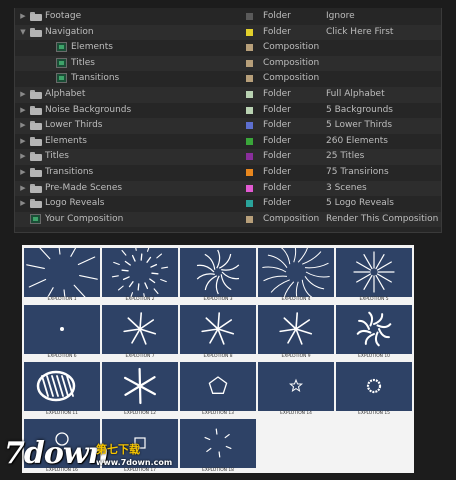 The width and height of the screenshot is (456, 480). What do you see at coordinates (218, 385) in the screenshot?
I see `pentagon-icon` at bounding box center [218, 385].